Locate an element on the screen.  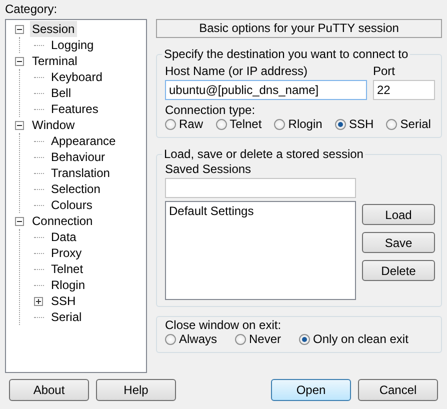
panel-title: Basic options for your PuTTY session is located at coordinates (299, 28).